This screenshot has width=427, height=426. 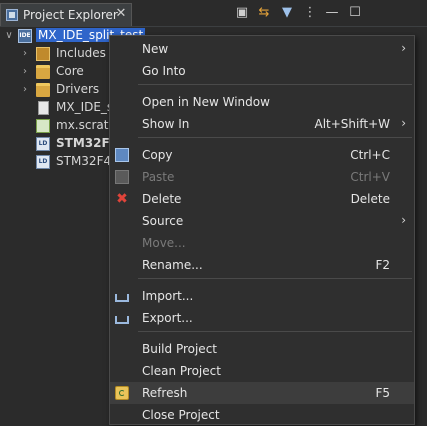 What do you see at coordinates (86, 125) in the screenshot?
I see `tree-item-label: mx.scrato` at bounding box center [86, 125].